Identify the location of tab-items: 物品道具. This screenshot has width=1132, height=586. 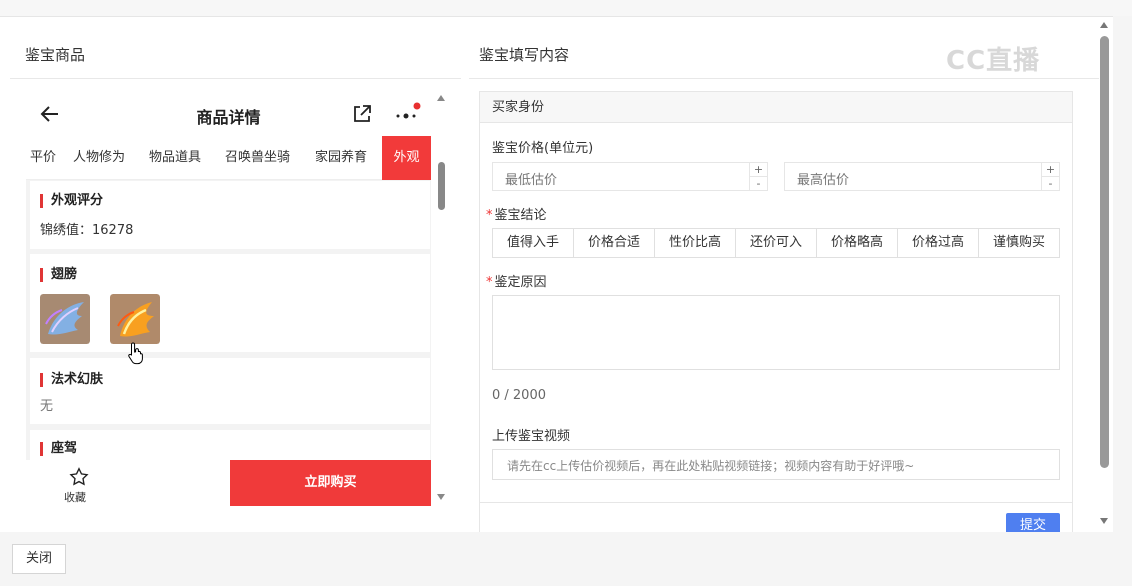
(175, 158).